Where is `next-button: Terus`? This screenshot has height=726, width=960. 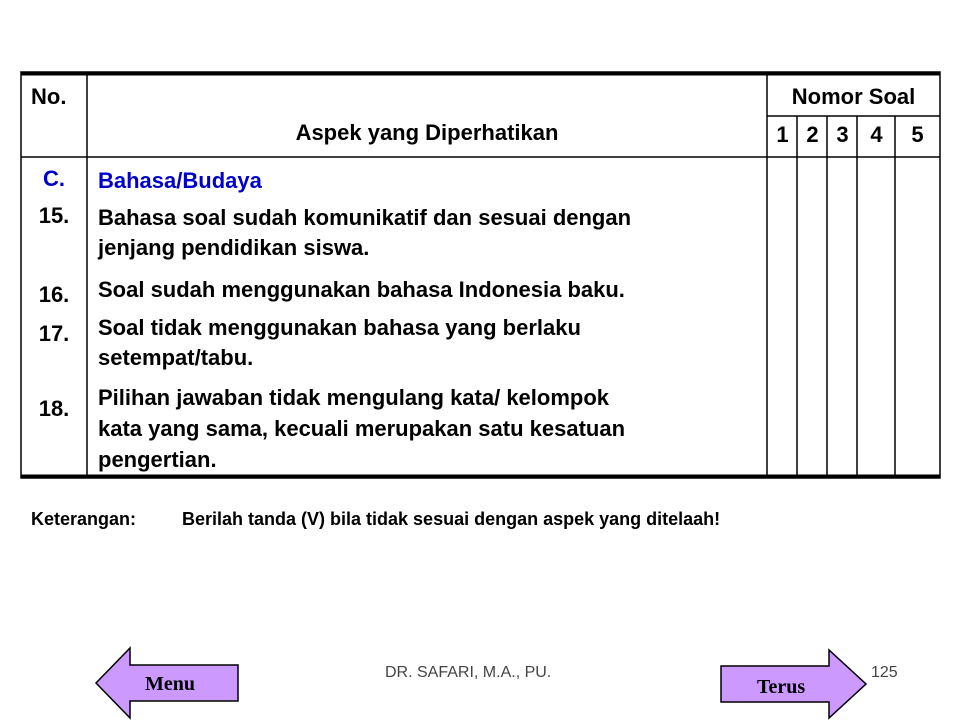 next-button: Terus is located at coordinates (794, 684).